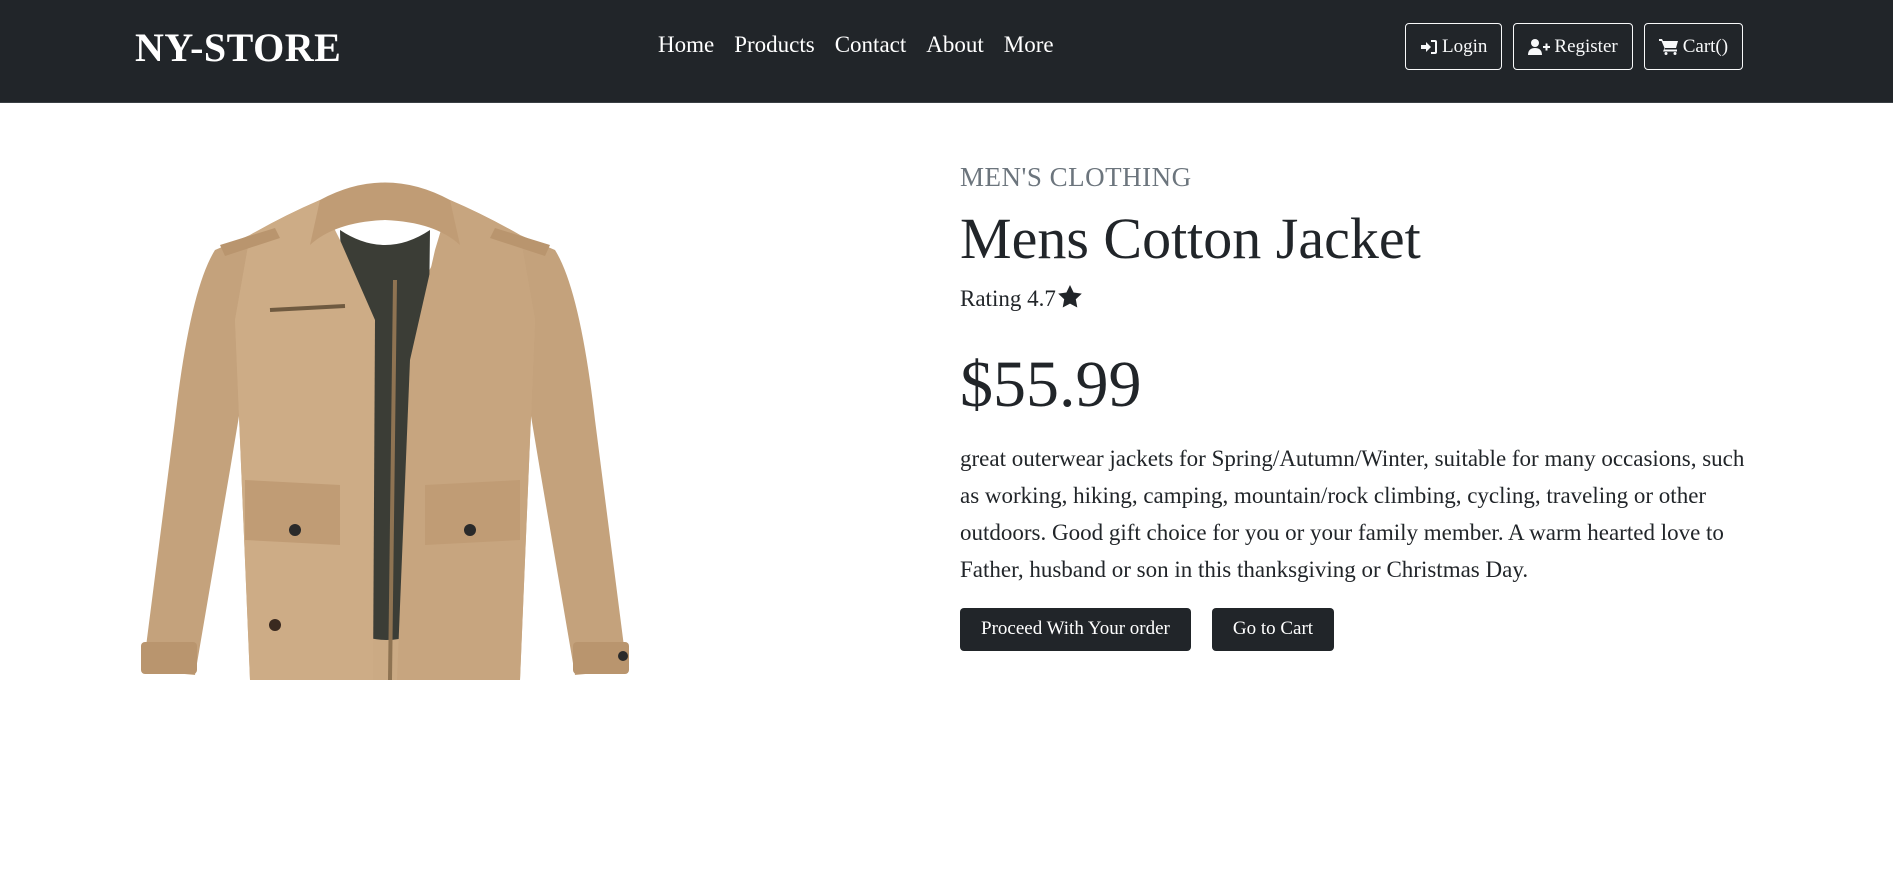 Image resolution: width=1893 pixels, height=893 pixels. Describe the element at coordinates (1008, 299) in the screenshot. I see `rating-label: Rating 4.7` at that location.